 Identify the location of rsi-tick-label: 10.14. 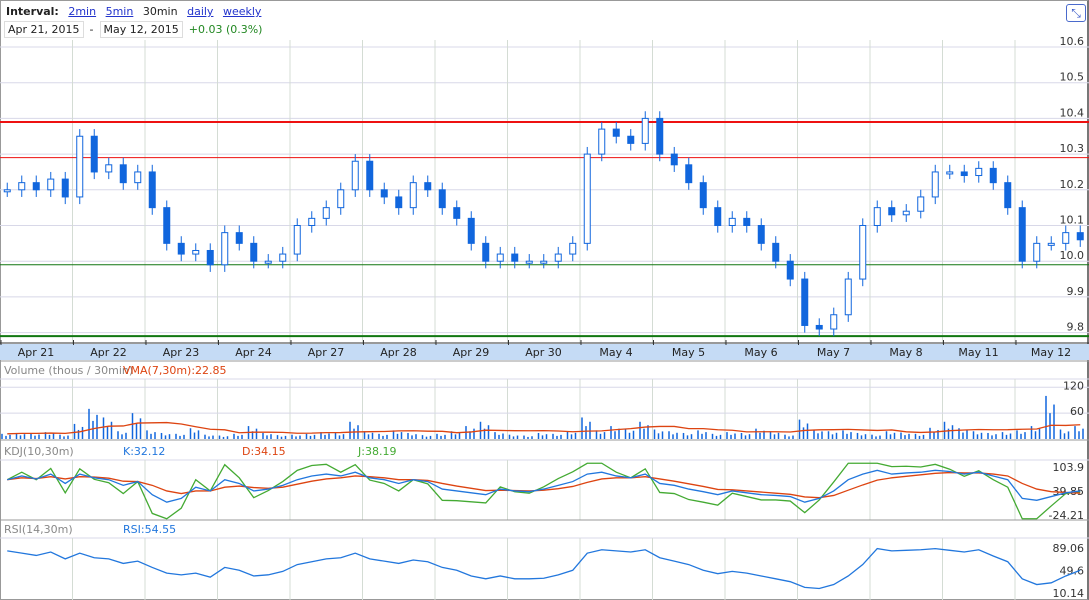
(1069, 593).